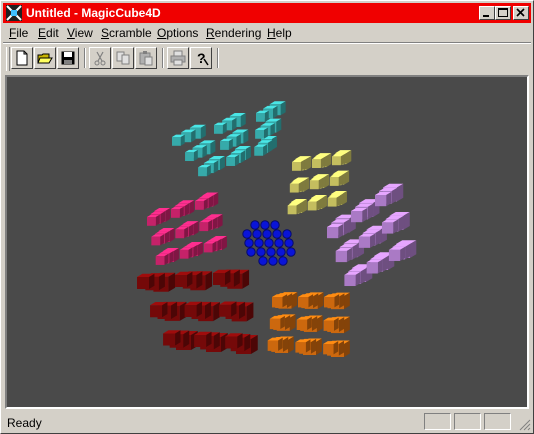  I want to click on resize-grip-icon, so click(524, 424).